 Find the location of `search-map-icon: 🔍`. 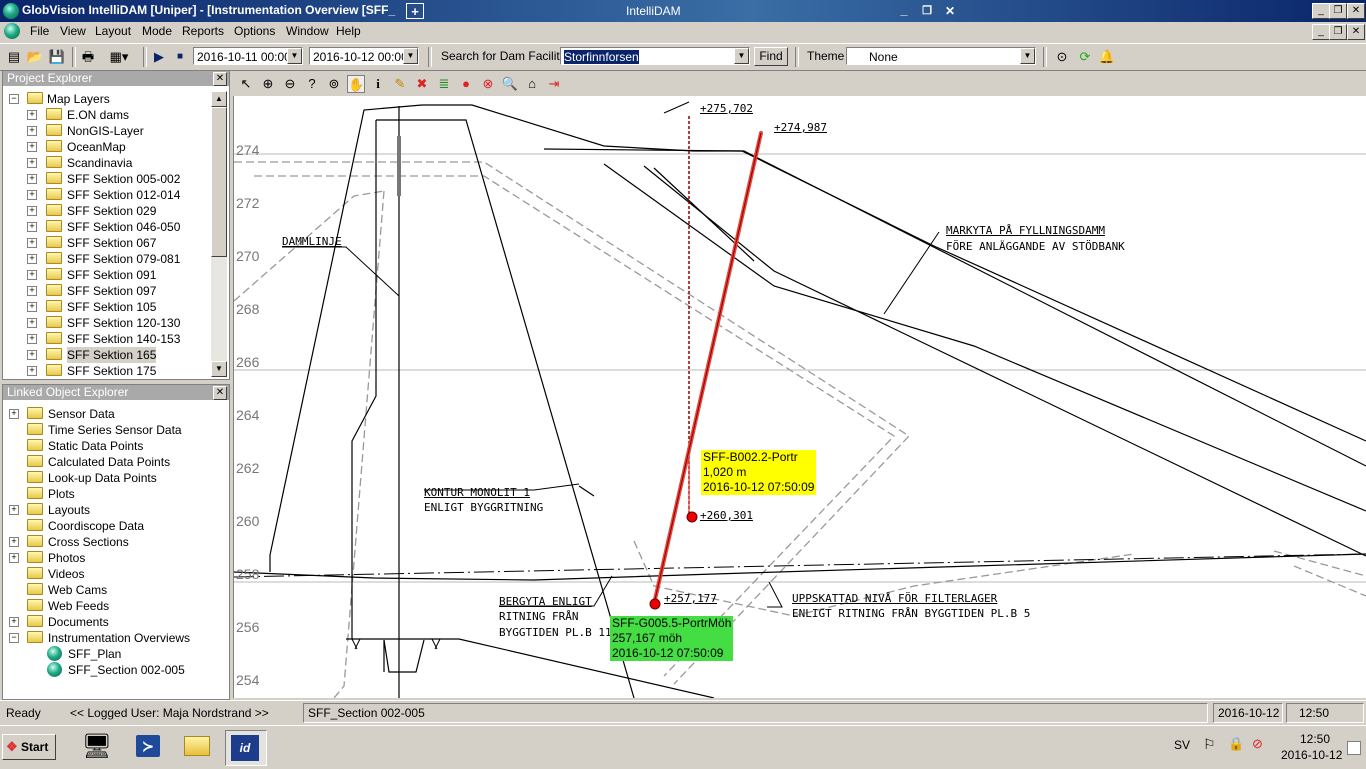

search-map-icon: 🔍 is located at coordinates (510, 84).